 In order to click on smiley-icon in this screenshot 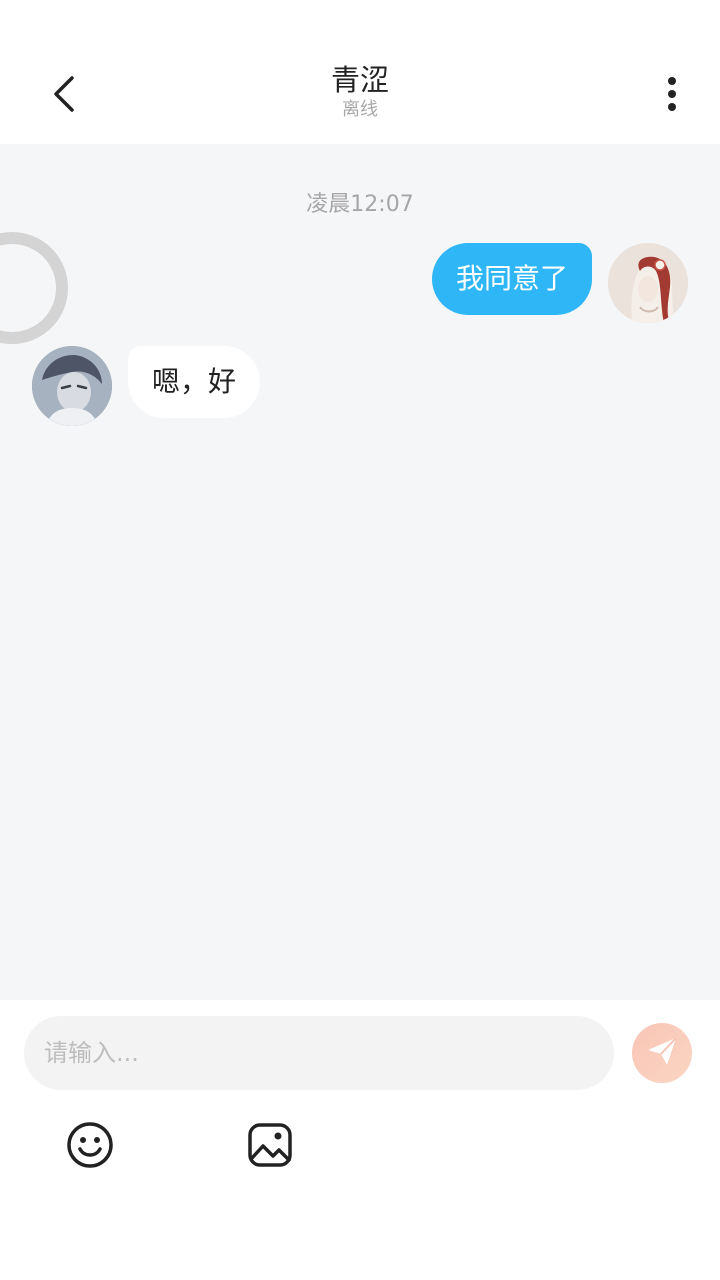, I will do `click(90, 1147)`.